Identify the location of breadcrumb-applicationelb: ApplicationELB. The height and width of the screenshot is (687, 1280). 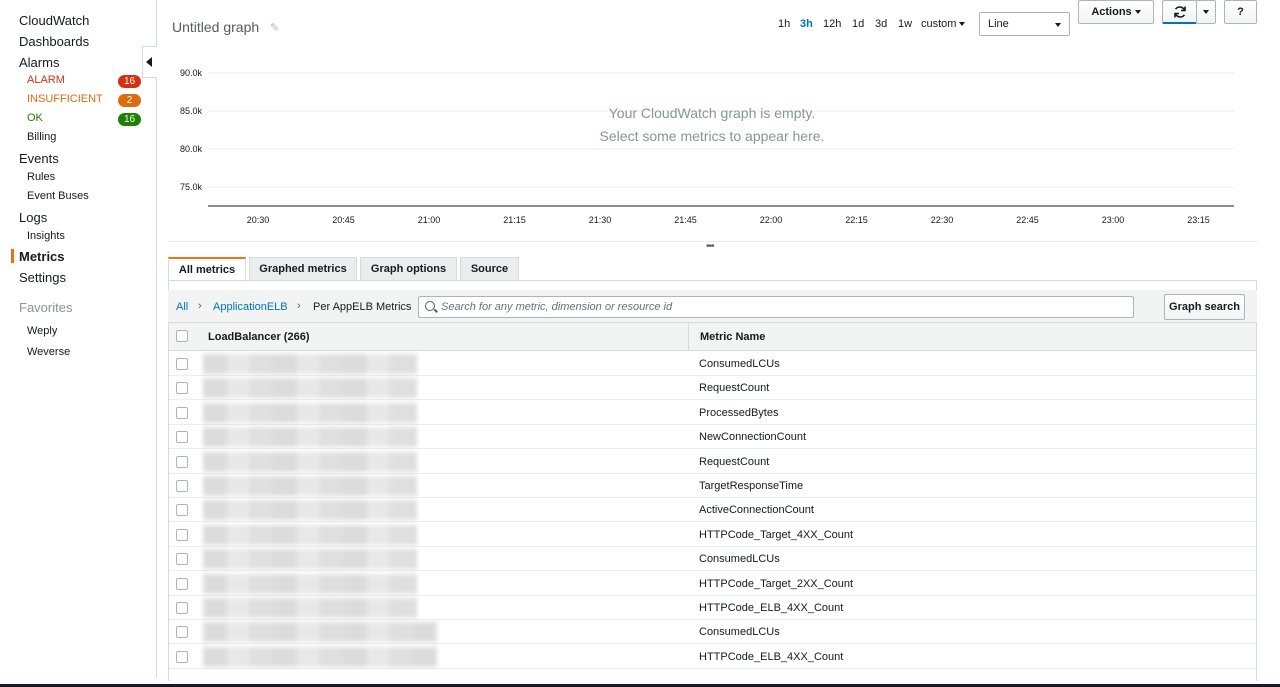
(250, 307).